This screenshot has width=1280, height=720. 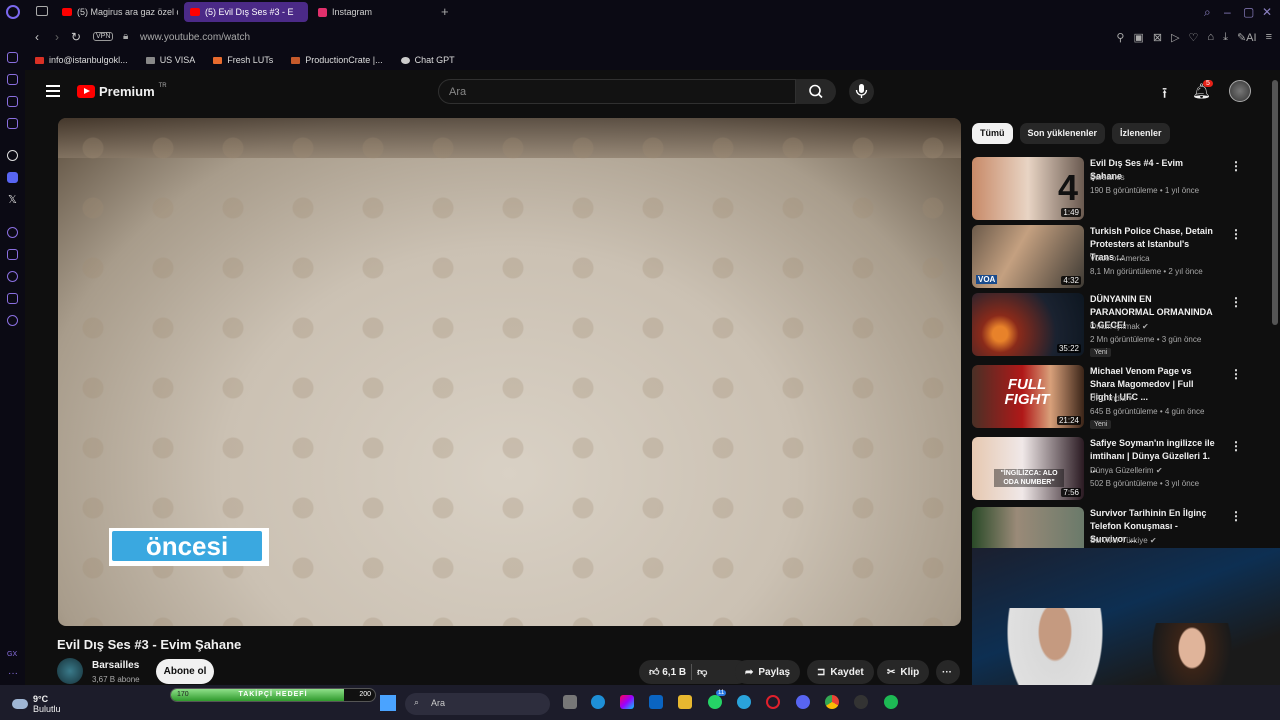 I want to click on bookmark-chatgpt: Chat GPT, so click(x=427, y=60).